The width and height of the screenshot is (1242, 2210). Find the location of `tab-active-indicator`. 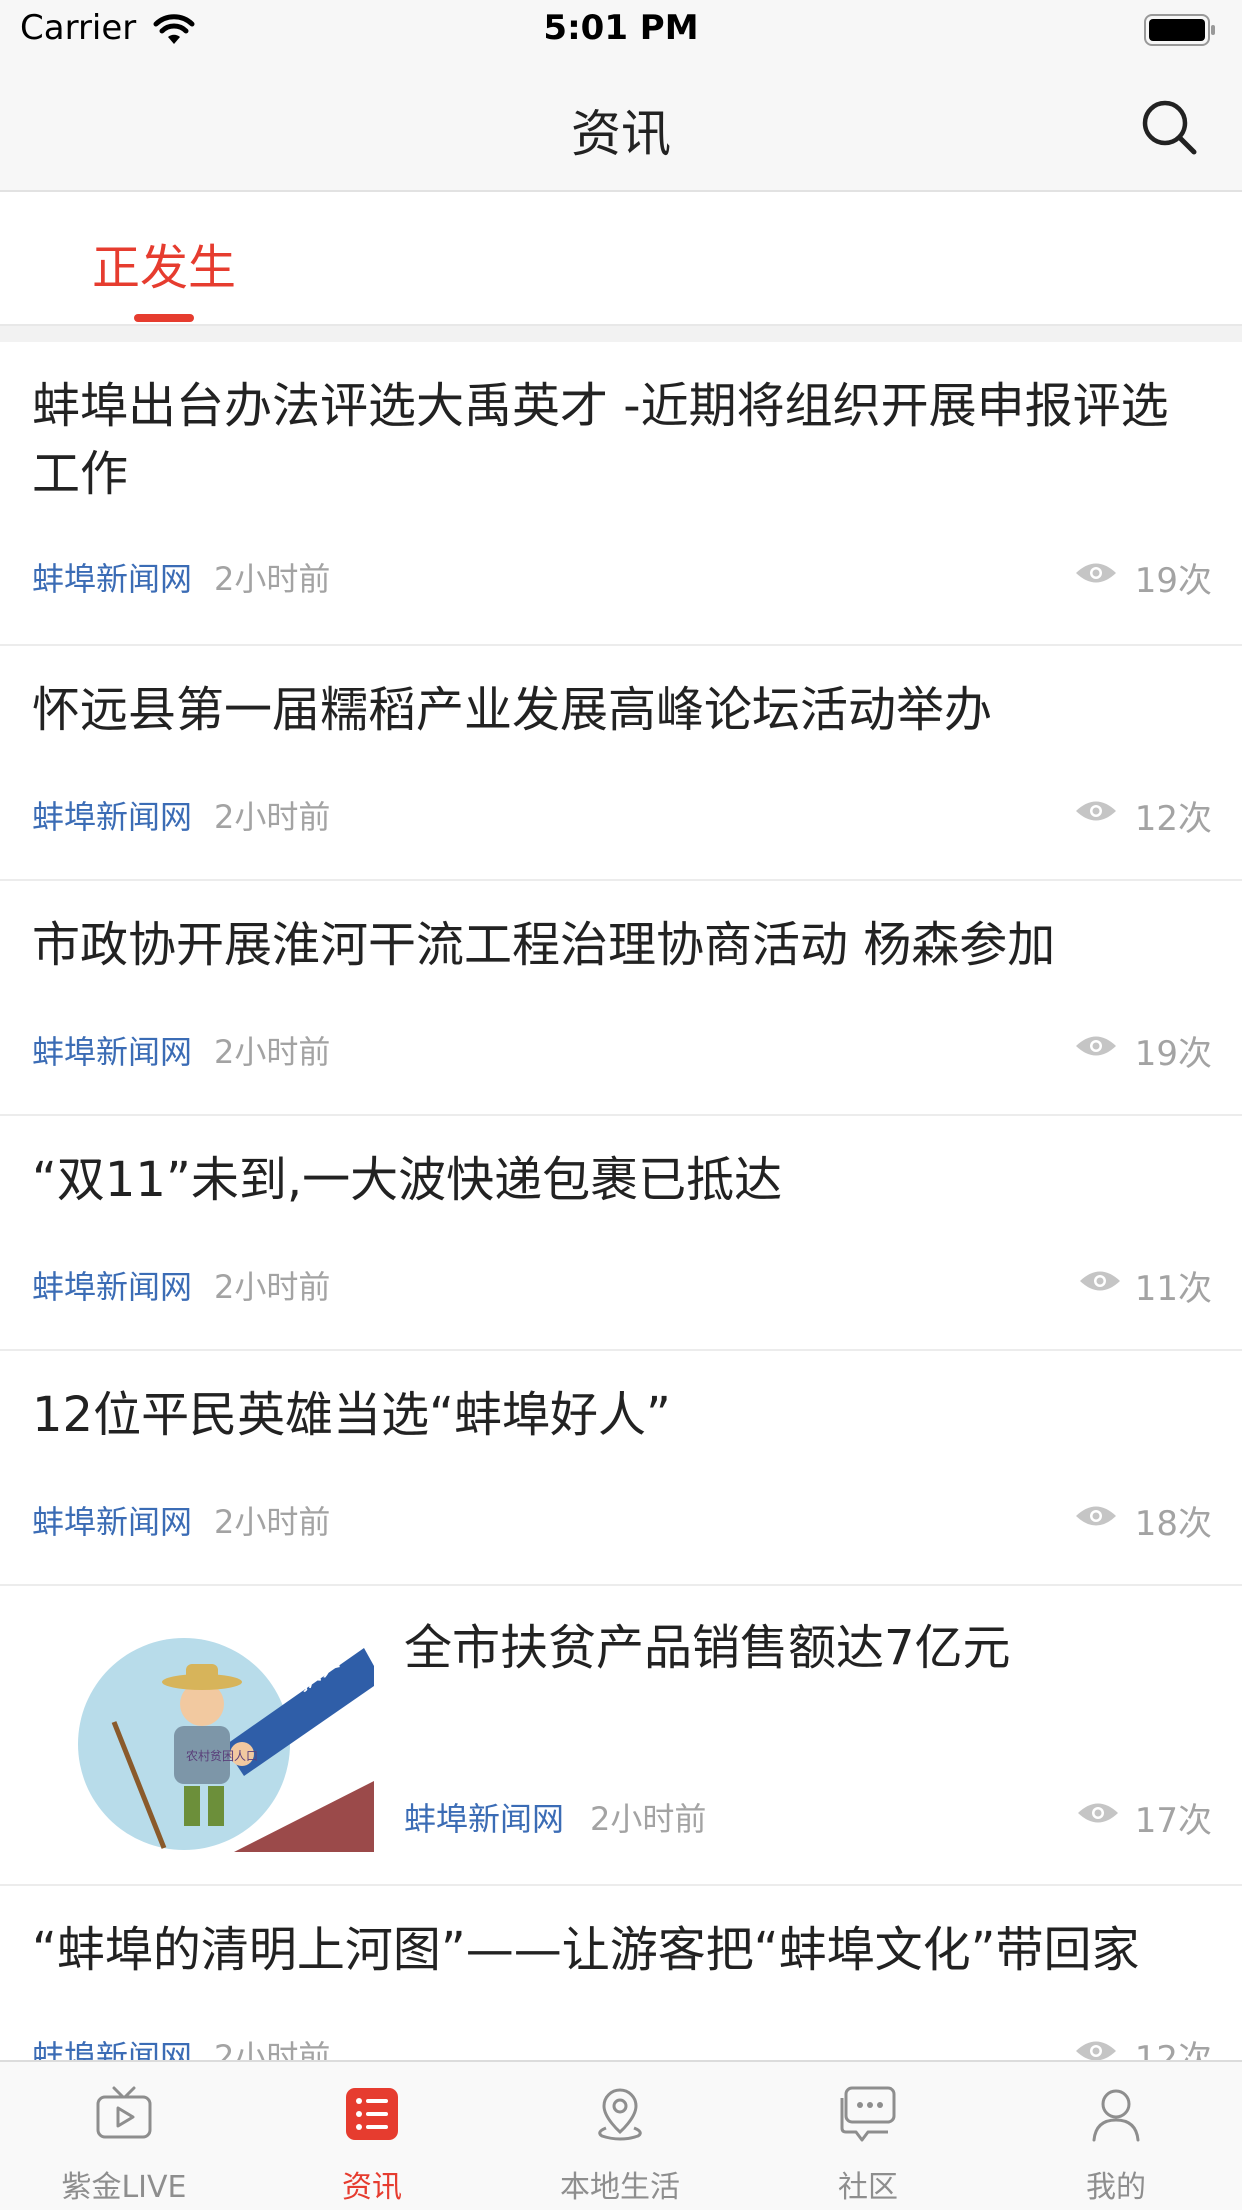

tab-active-indicator is located at coordinates (164, 318).